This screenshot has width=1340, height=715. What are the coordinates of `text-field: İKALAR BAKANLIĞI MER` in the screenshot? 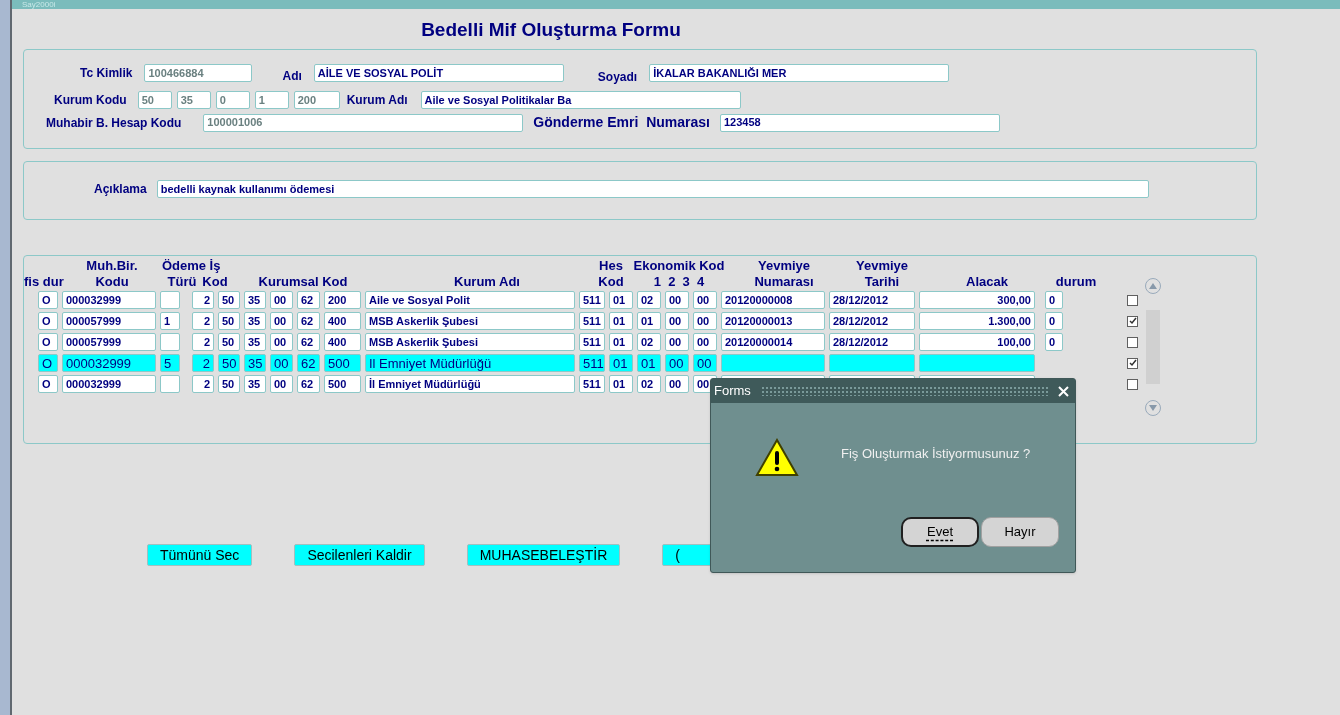 It's located at (799, 73).